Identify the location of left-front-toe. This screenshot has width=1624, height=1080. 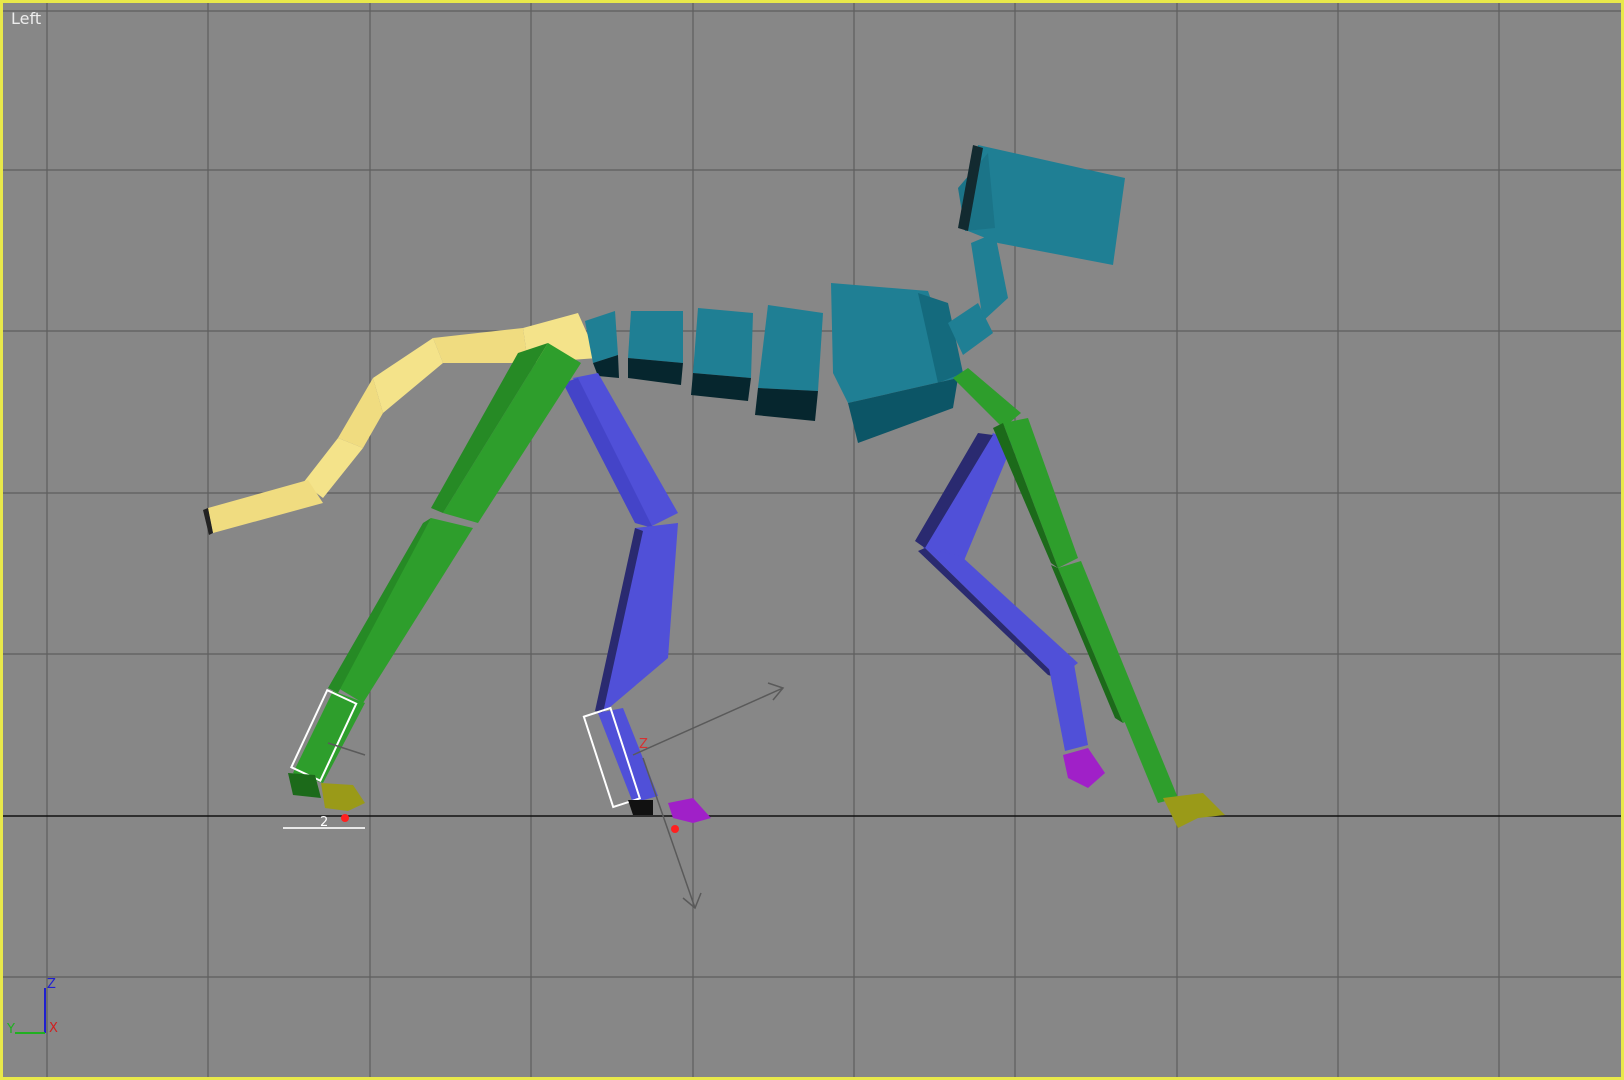
(1194, 810).